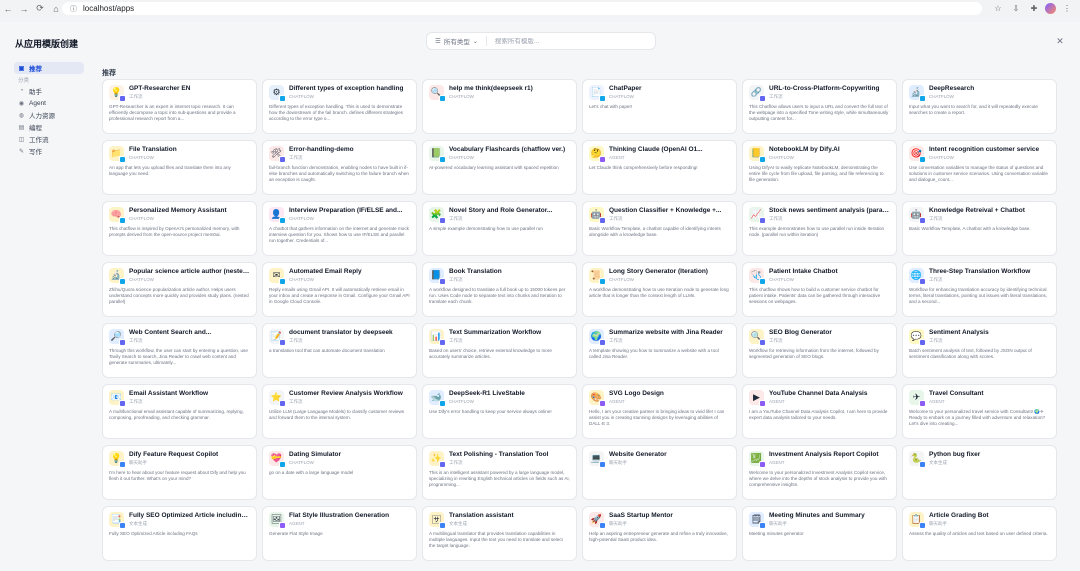  What do you see at coordinates (1034, 8) in the screenshot?
I see `extensions-icon: ✚` at bounding box center [1034, 8].